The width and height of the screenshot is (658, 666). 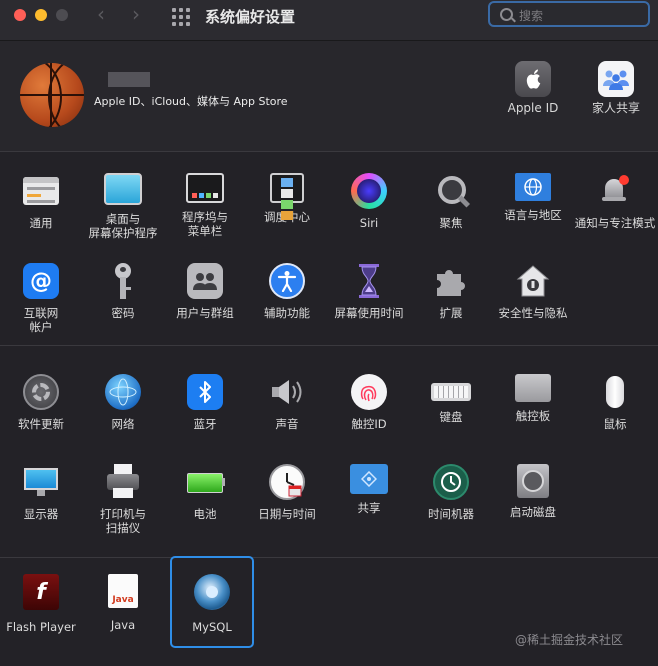 What do you see at coordinates (533, 187) in the screenshot?
I see `language-icon` at bounding box center [533, 187].